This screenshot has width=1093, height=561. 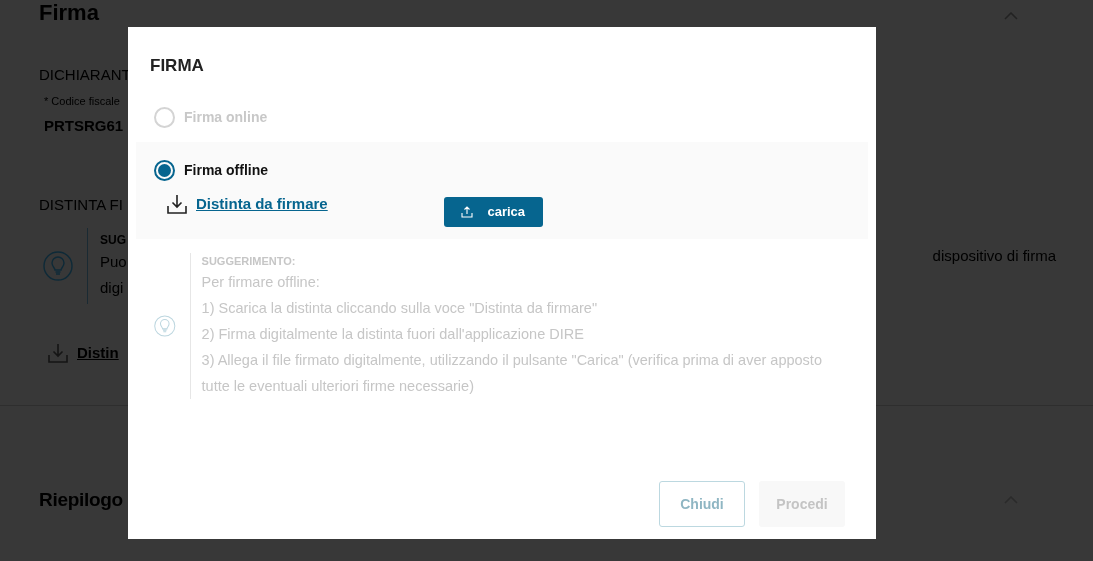 What do you see at coordinates (113, 240) in the screenshot?
I see `hint-title: SUG` at bounding box center [113, 240].